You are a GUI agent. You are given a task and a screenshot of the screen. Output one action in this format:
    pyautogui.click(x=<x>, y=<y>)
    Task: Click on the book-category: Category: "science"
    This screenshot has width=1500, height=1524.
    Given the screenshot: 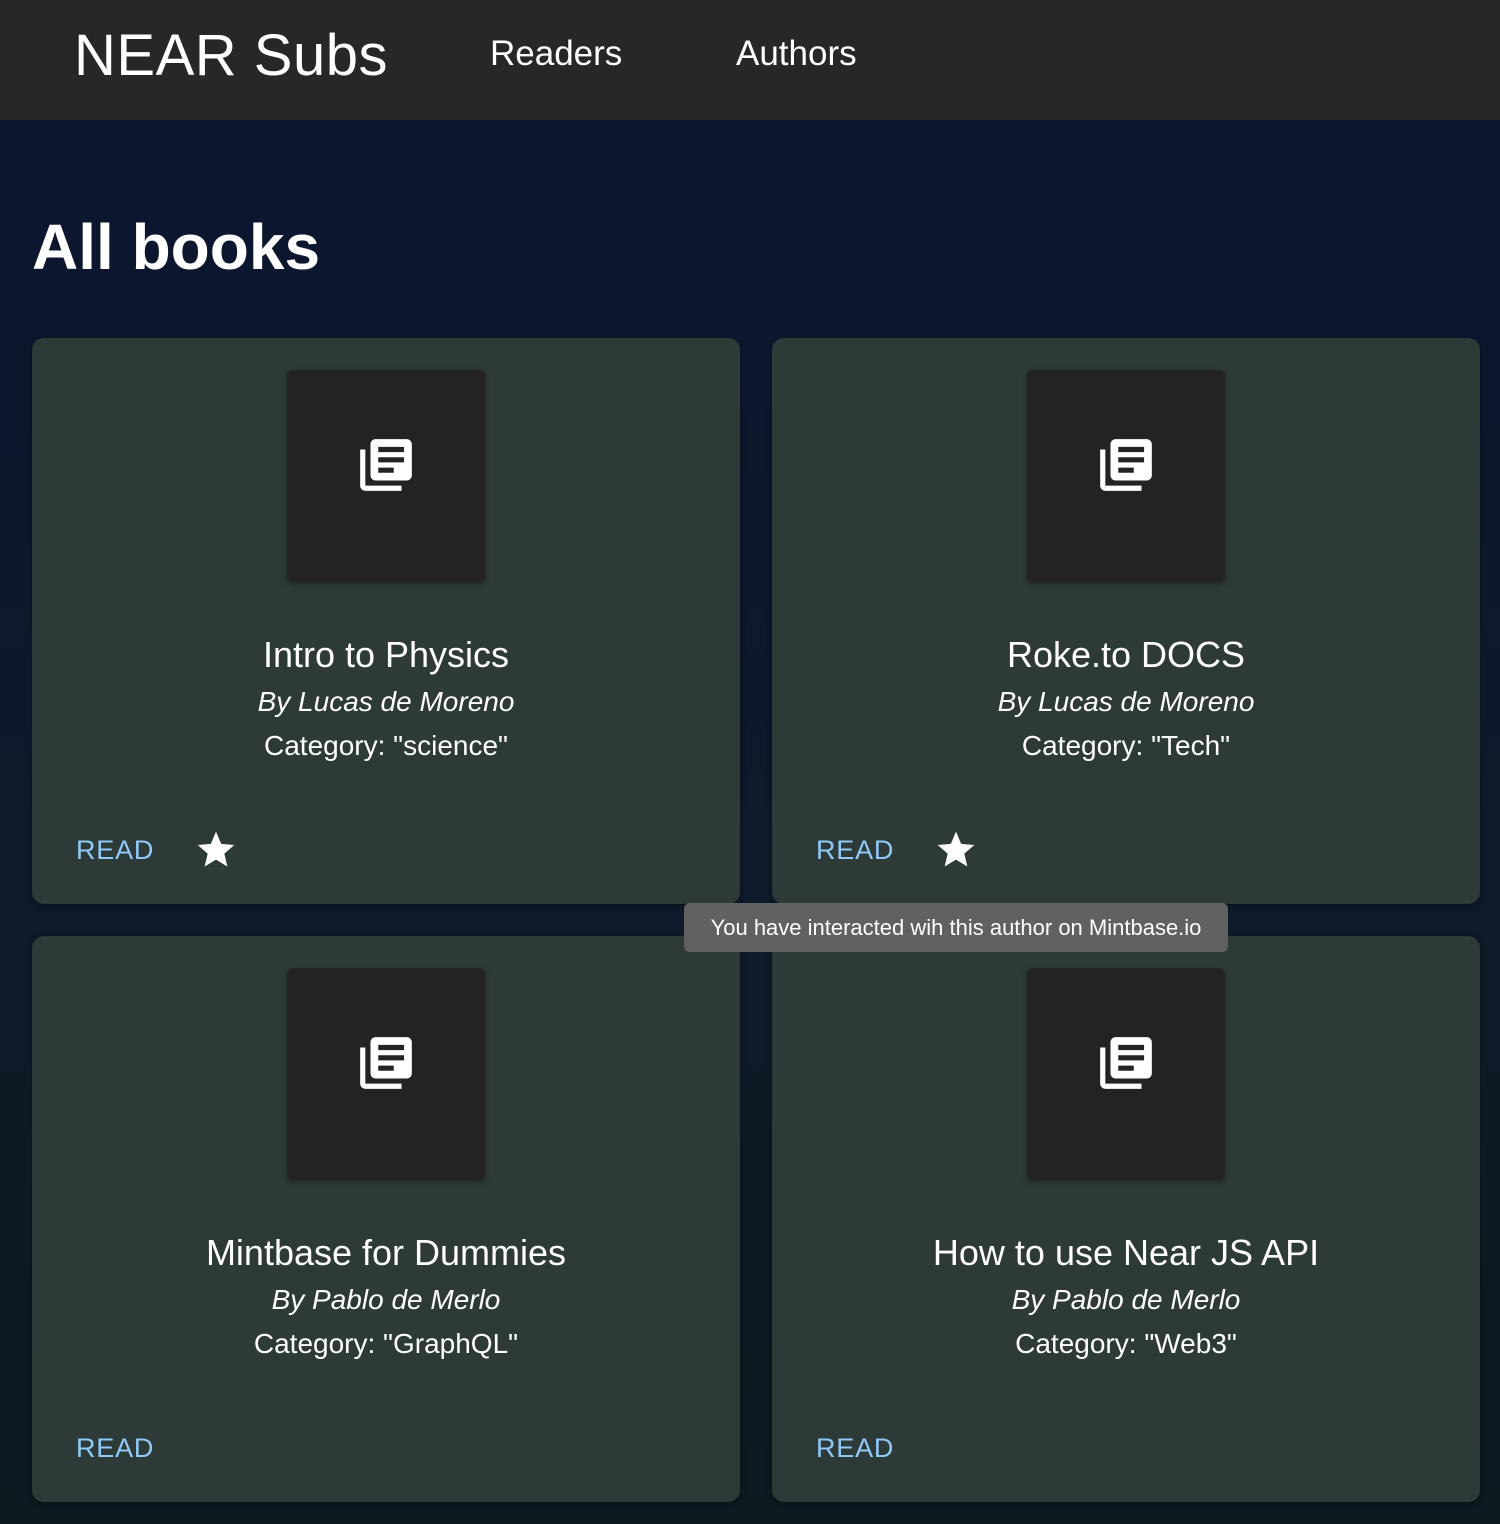 What is the action you would take?
    pyautogui.click(x=386, y=745)
    